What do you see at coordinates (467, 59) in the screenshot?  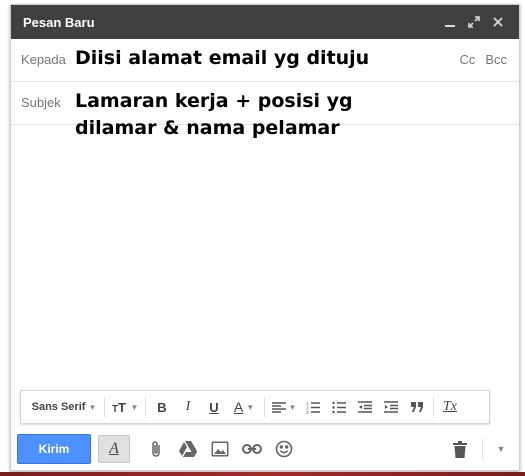 I see `cc-link: Cc` at bounding box center [467, 59].